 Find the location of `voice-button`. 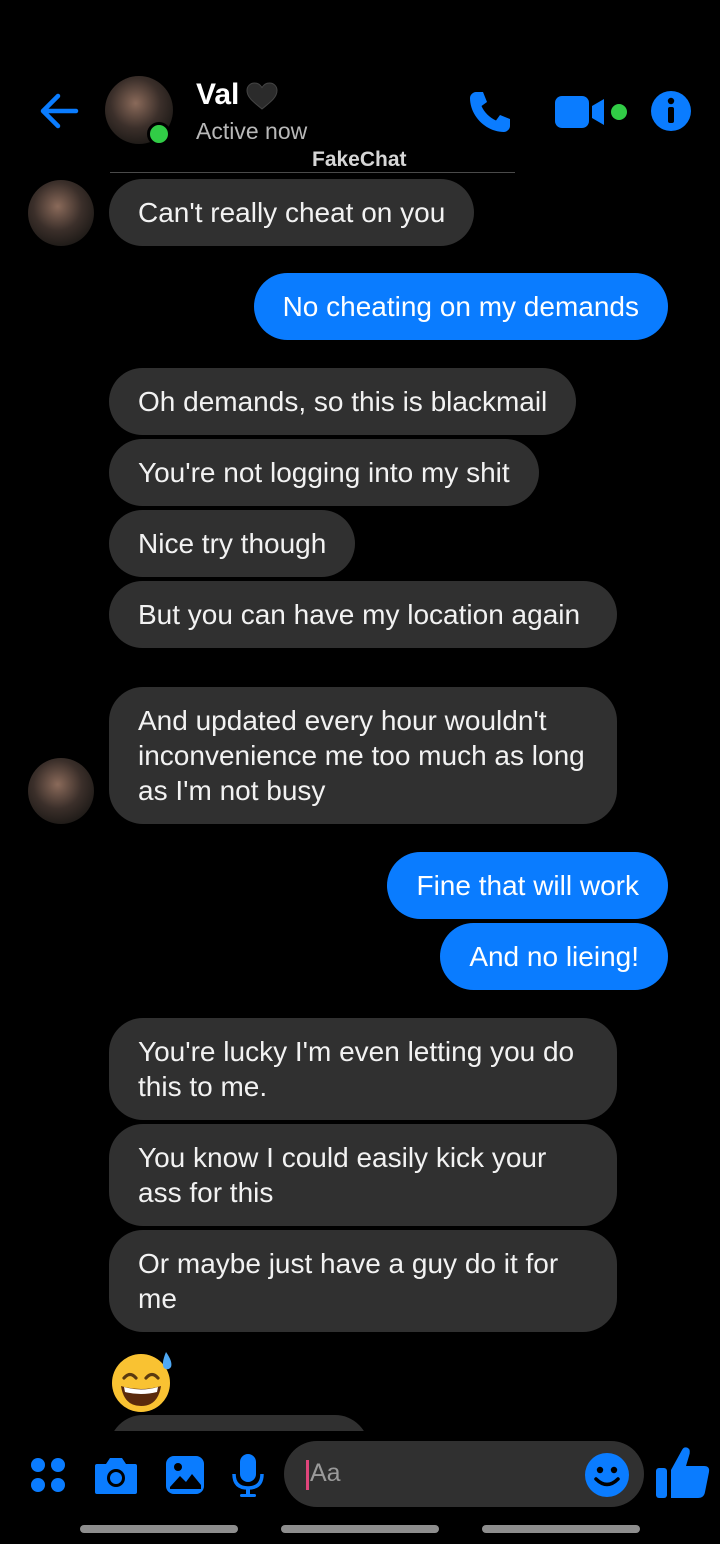

voice-button is located at coordinates (248, 1477).